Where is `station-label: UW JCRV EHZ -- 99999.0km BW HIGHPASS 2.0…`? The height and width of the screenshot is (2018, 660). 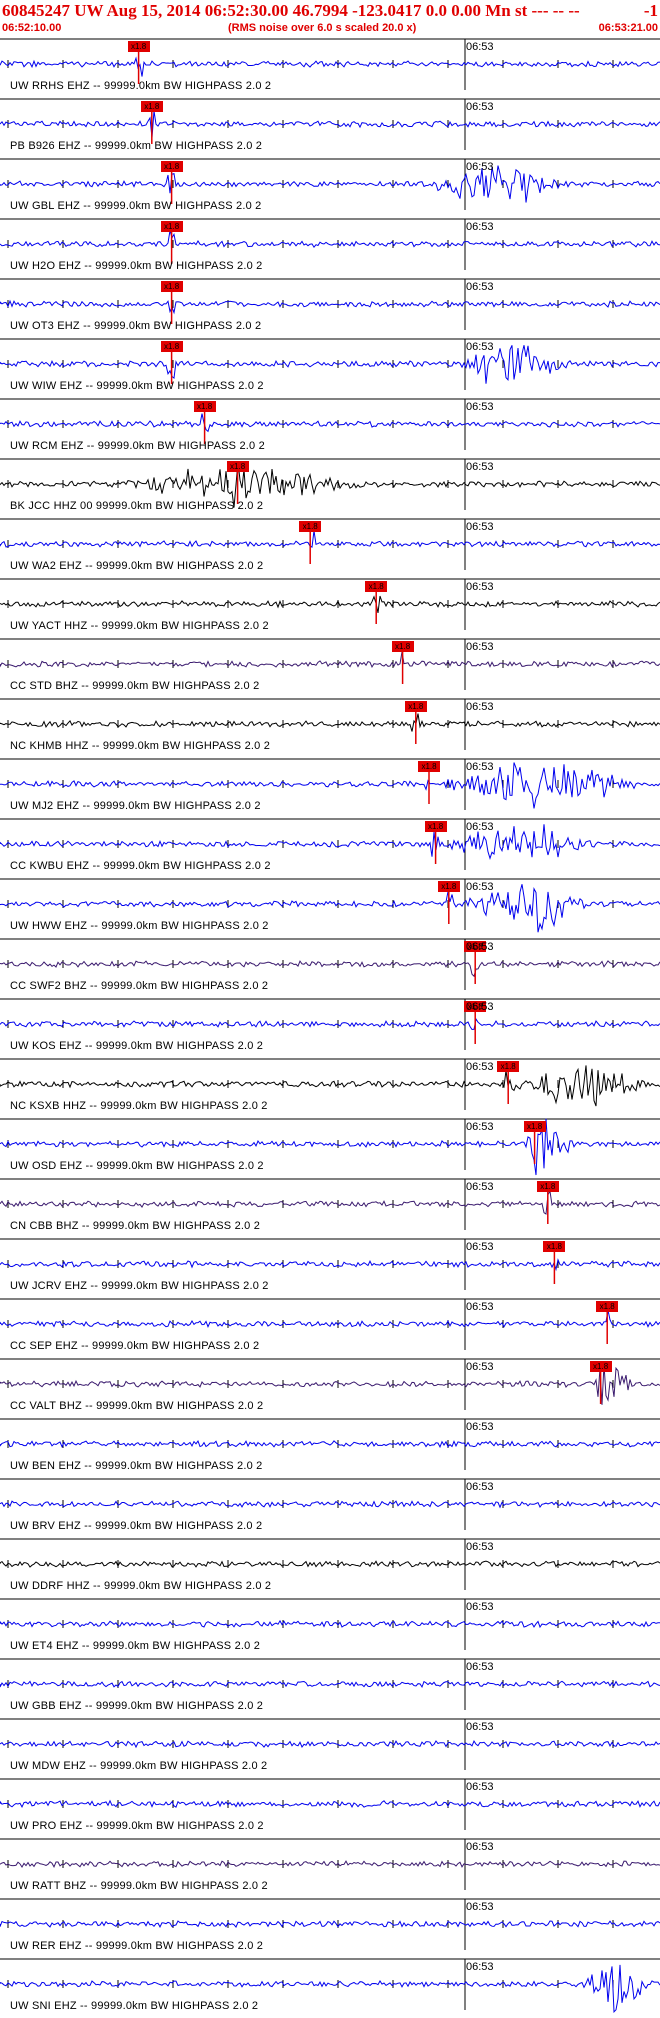 station-label: UW JCRV EHZ -- 99999.0km BW HIGHPASS 2.0… is located at coordinates (139, 1286).